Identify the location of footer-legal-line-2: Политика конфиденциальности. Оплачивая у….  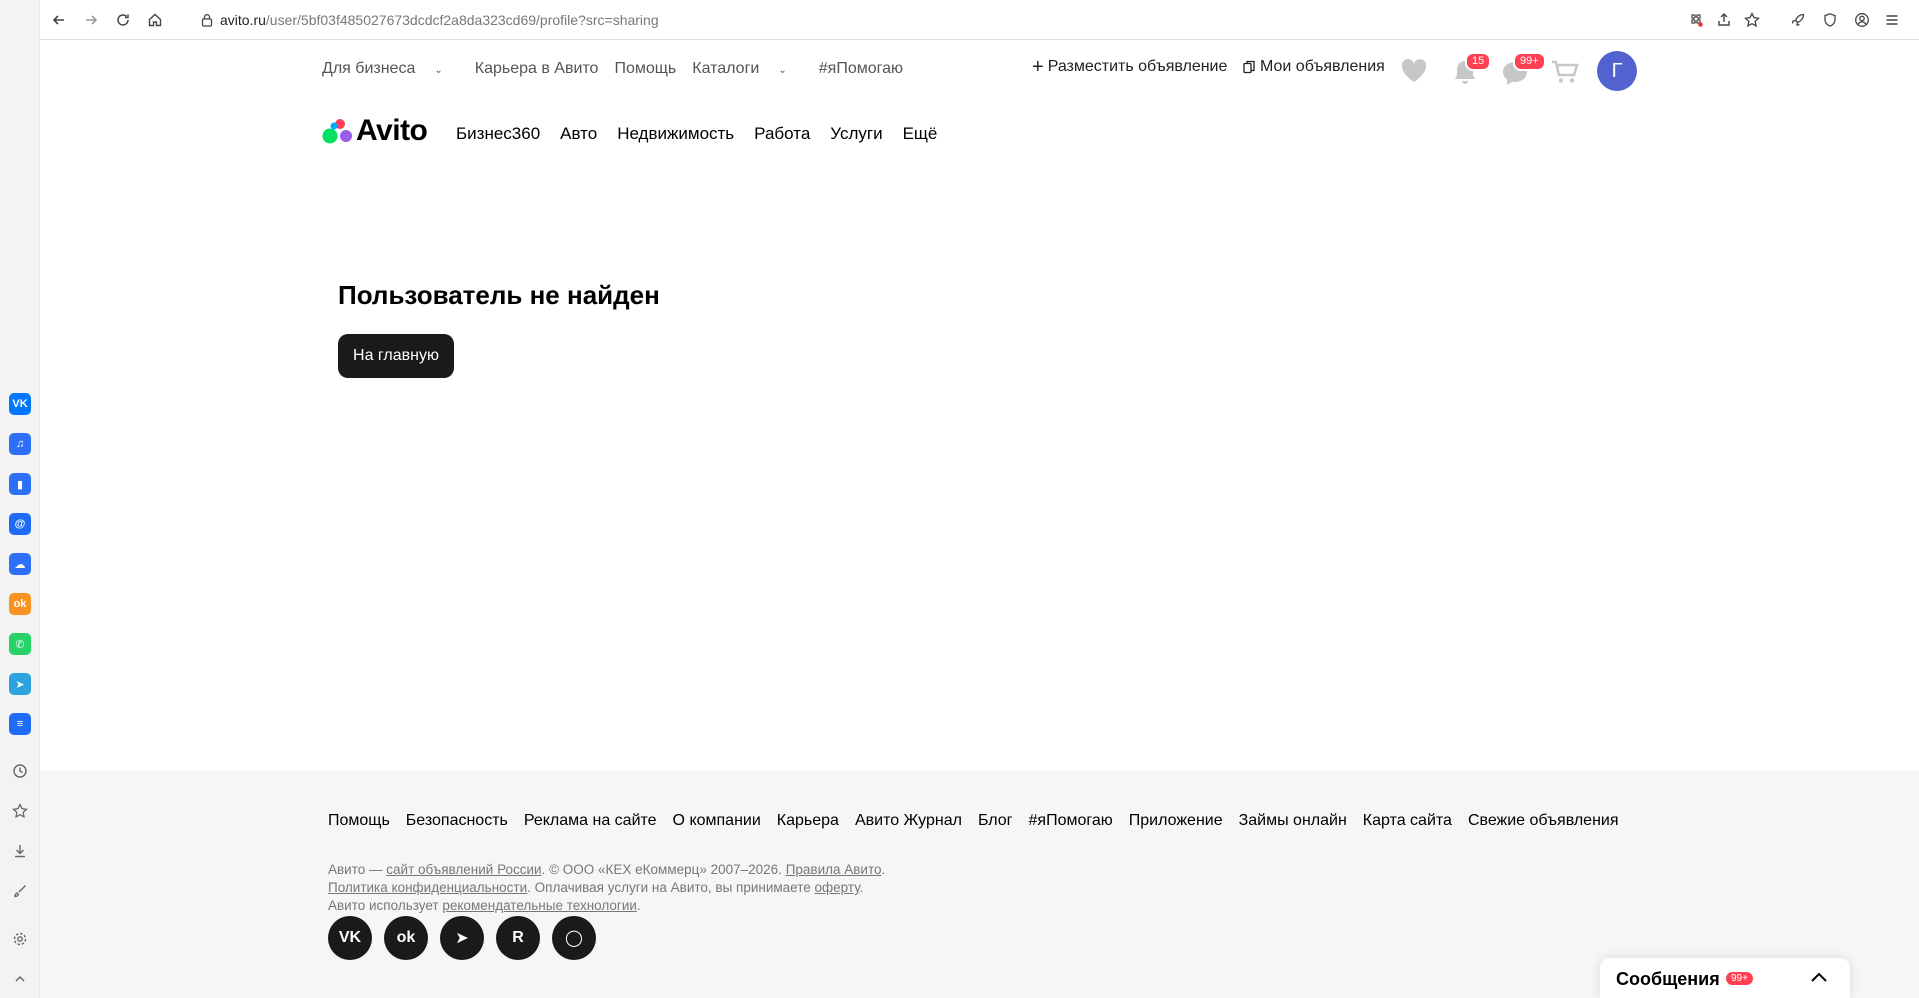
(595, 887).